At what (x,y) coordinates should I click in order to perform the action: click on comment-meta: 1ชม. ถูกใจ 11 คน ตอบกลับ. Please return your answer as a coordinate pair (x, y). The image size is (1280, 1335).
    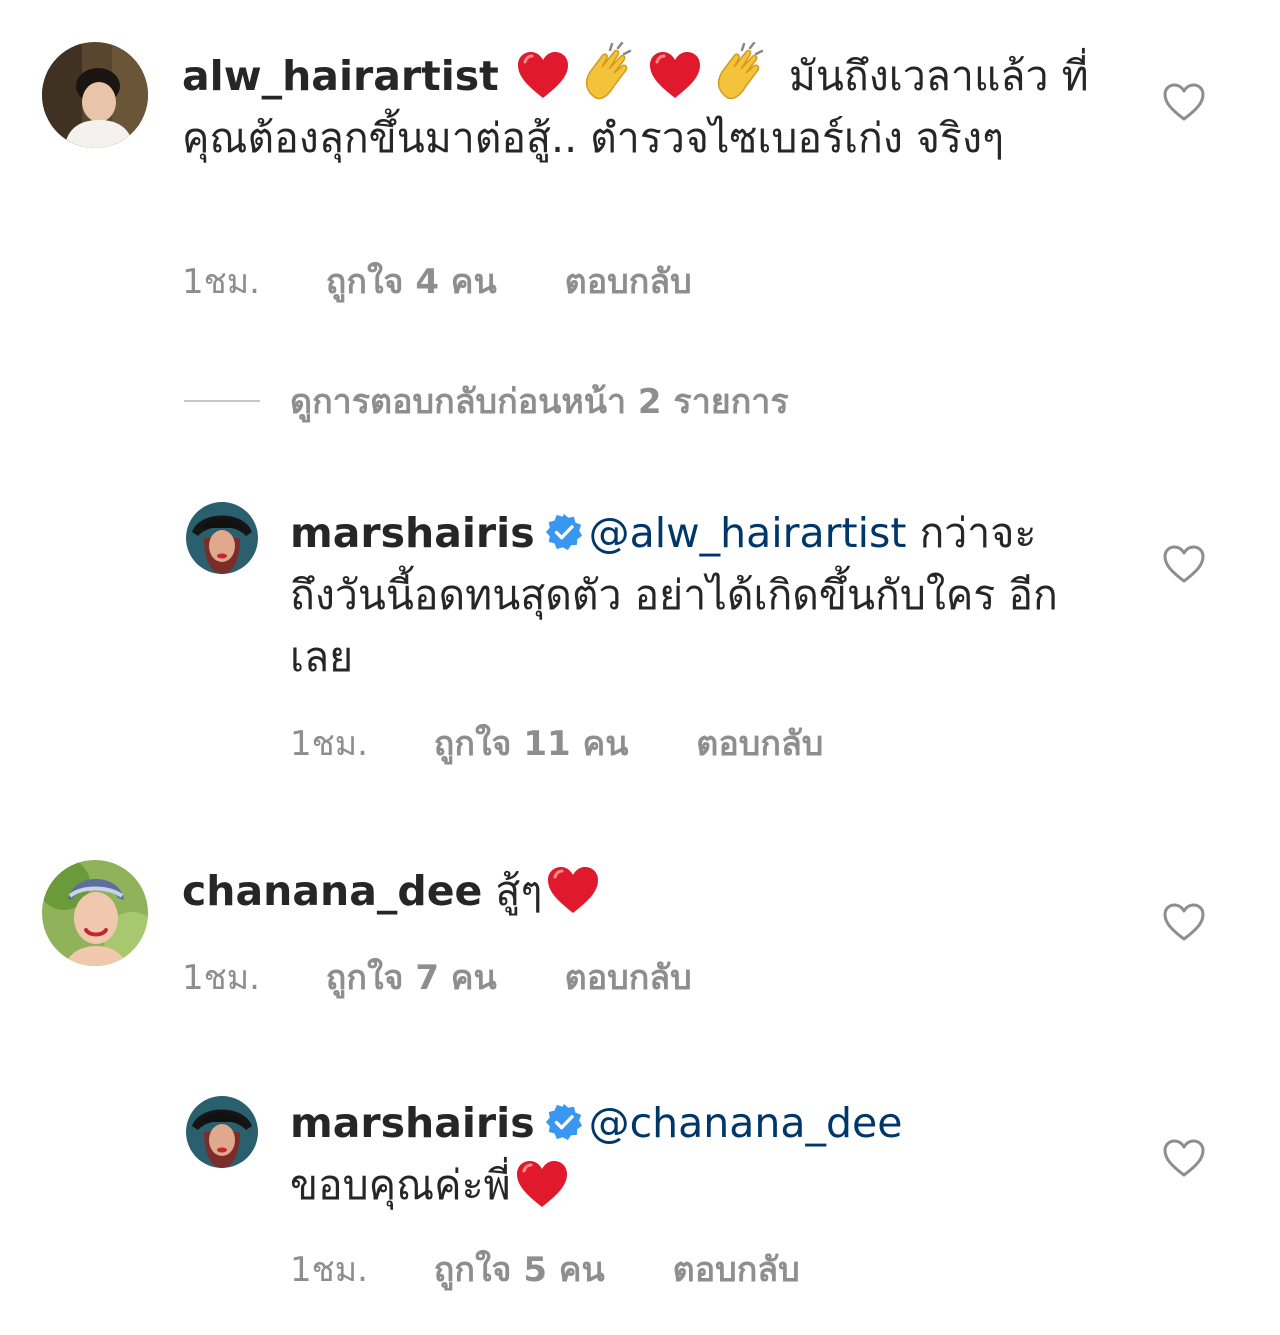
    Looking at the image, I should click on (556, 743).